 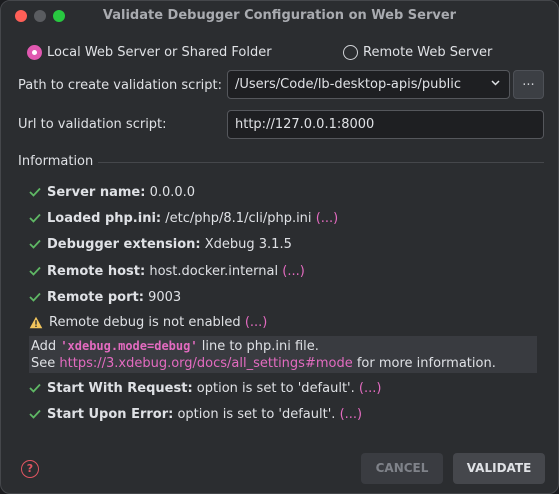 What do you see at coordinates (327, 218) in the screenshot?
I see `loaded-phpini-more-link: (...)` at bounding box center [327, 218].